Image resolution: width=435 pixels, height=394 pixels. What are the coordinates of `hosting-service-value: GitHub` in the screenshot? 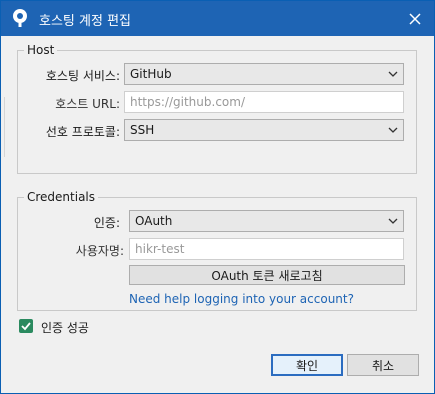 It's located at (151, 74).